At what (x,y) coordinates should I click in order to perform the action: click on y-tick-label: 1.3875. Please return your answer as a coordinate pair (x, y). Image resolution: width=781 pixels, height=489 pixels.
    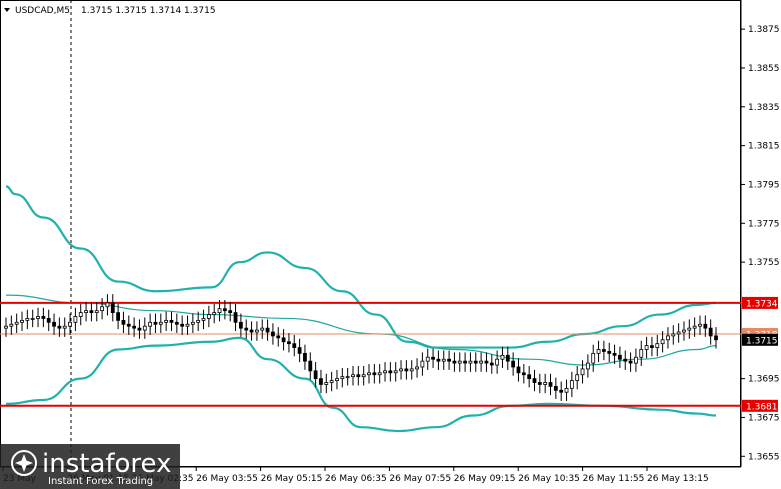
    Looking at the image, I should click on (764, 30).